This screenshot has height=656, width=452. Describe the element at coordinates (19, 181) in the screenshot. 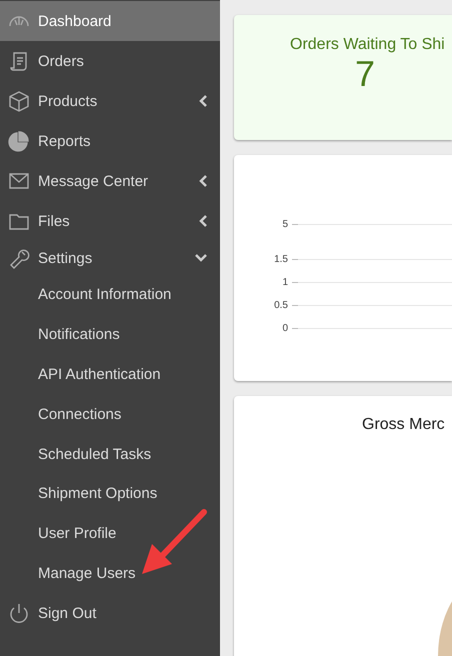

I see `envelope-icon` at that location.